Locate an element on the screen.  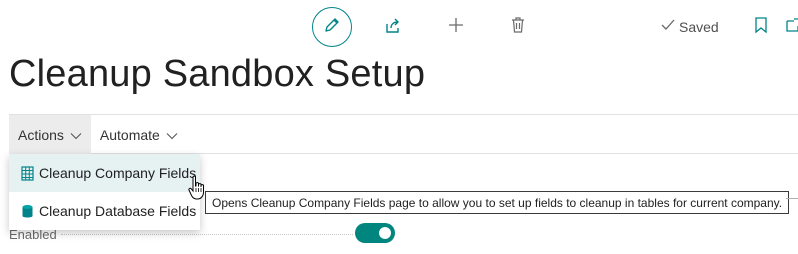
delete-button is located at coordinates (518, 27).